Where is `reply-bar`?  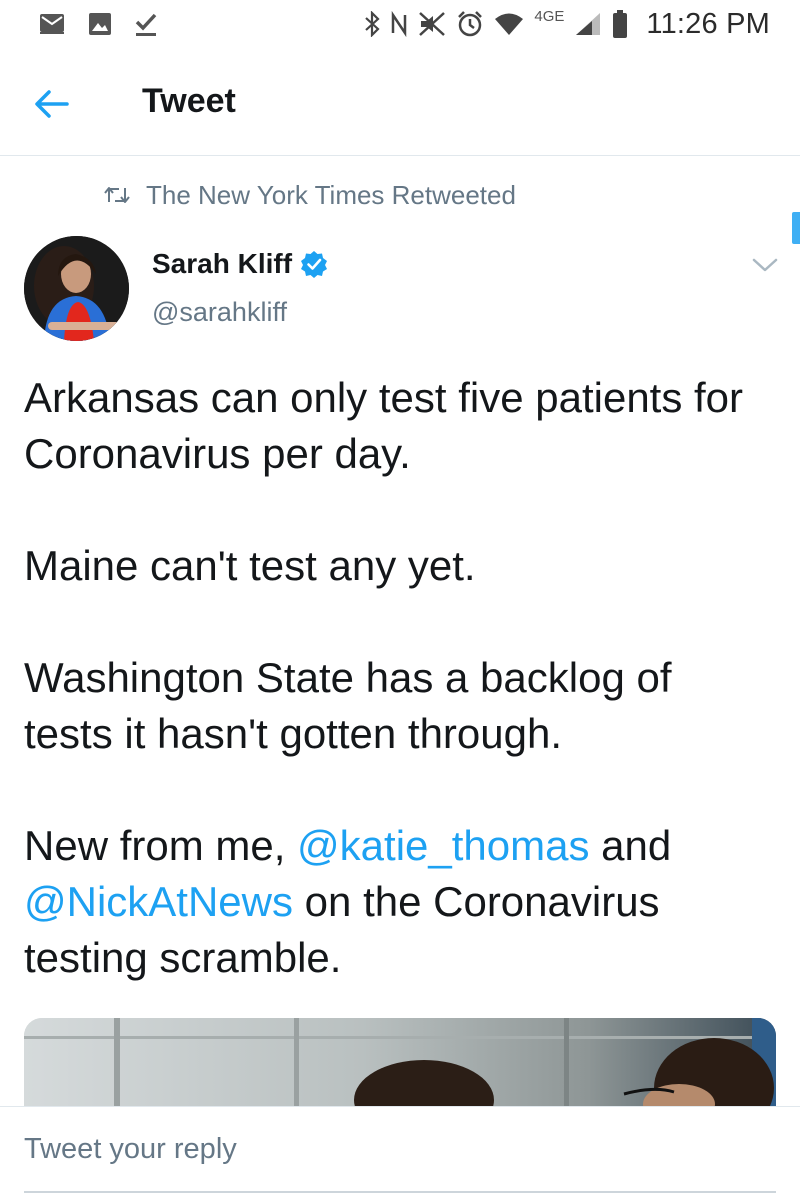
reply-bar is located at coordinates (400, 1153).